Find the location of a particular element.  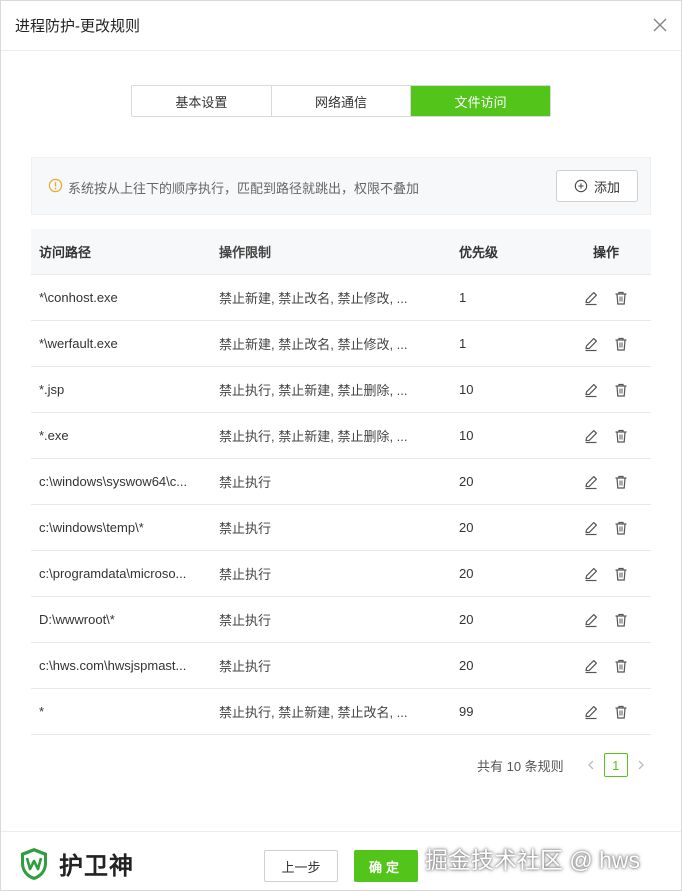

previous-step-button: 上一步 is located at coordinates (301, 866).